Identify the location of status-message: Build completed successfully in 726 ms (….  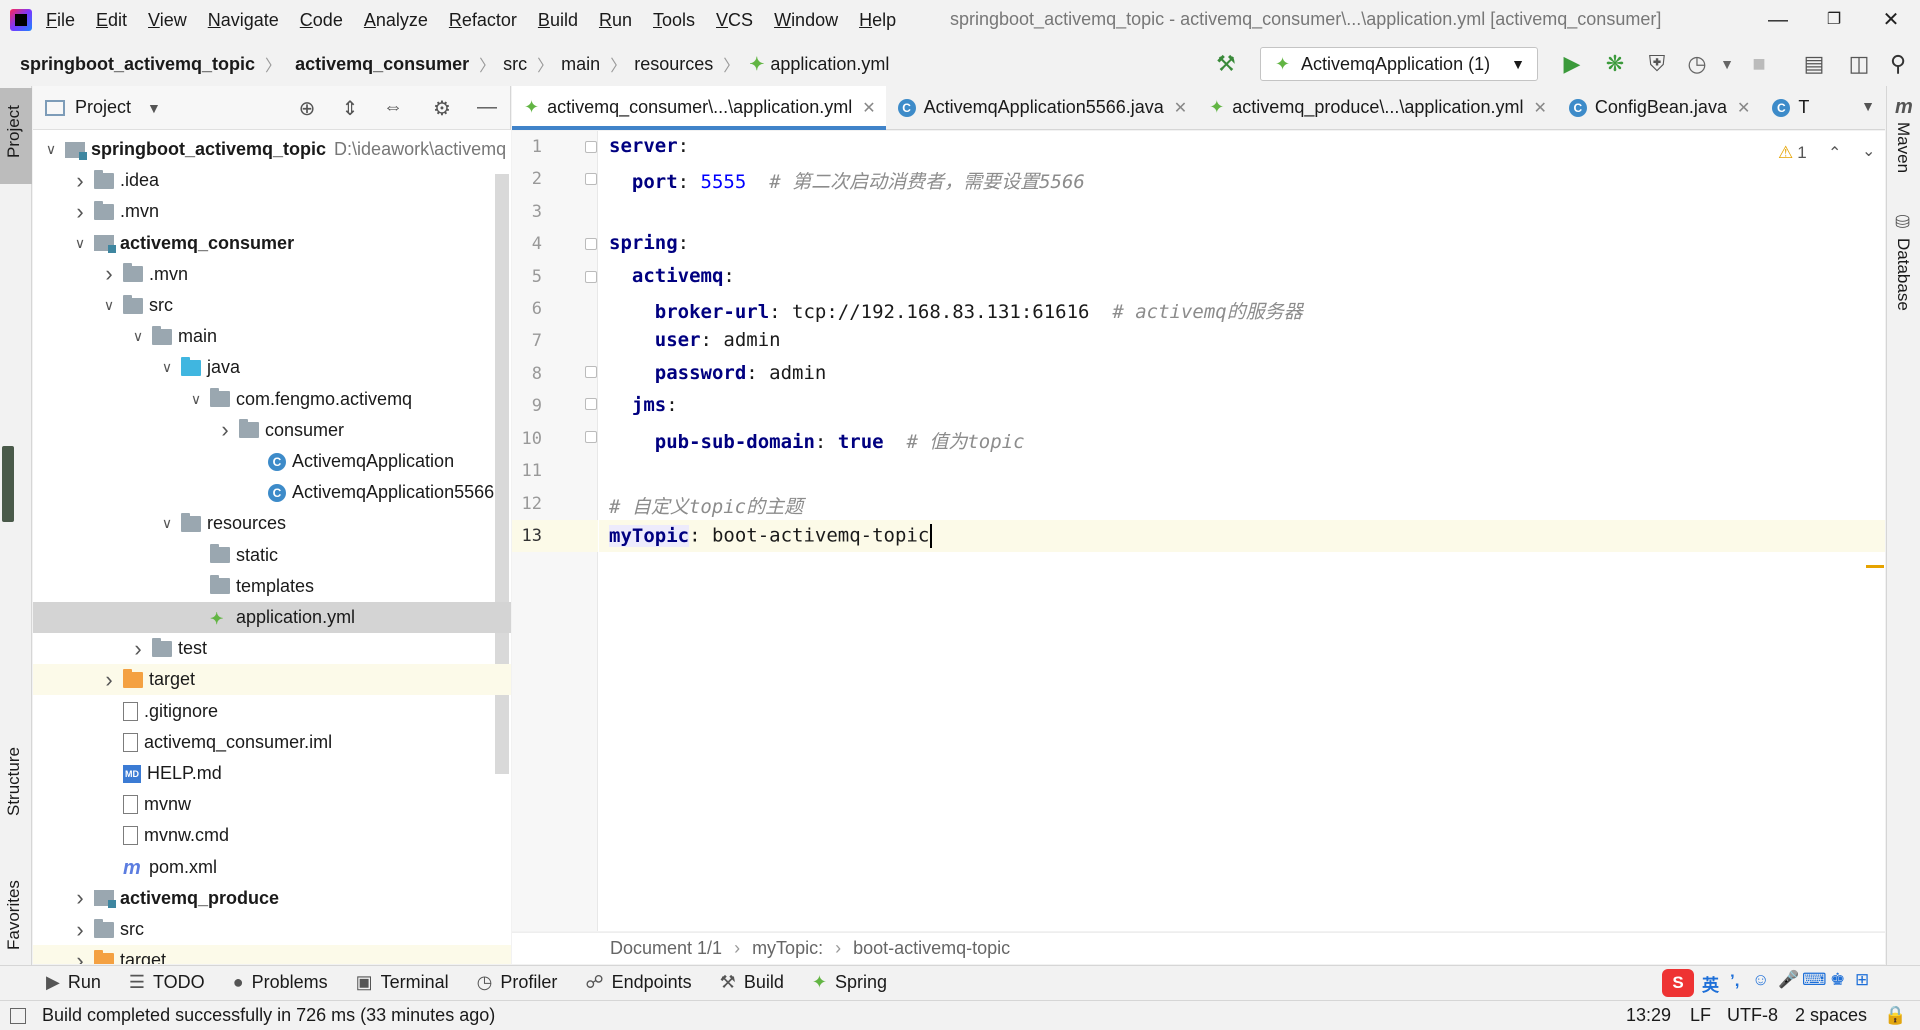
(268, 1015).